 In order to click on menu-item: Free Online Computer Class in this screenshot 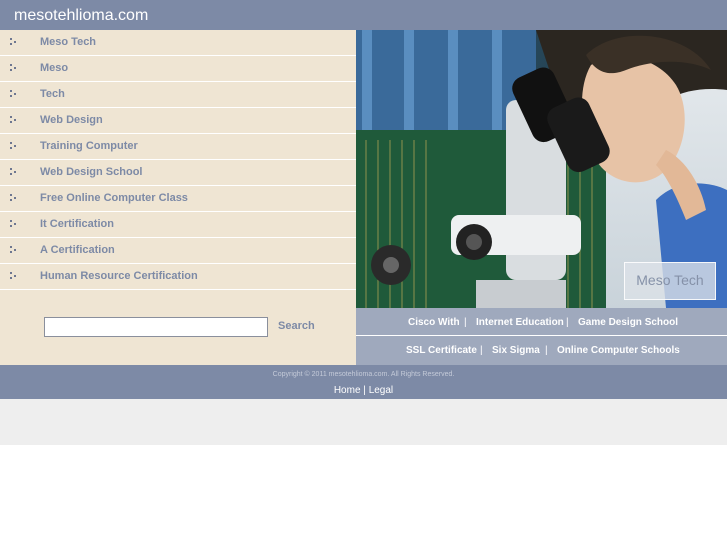, I will do `click(178, 199)`.